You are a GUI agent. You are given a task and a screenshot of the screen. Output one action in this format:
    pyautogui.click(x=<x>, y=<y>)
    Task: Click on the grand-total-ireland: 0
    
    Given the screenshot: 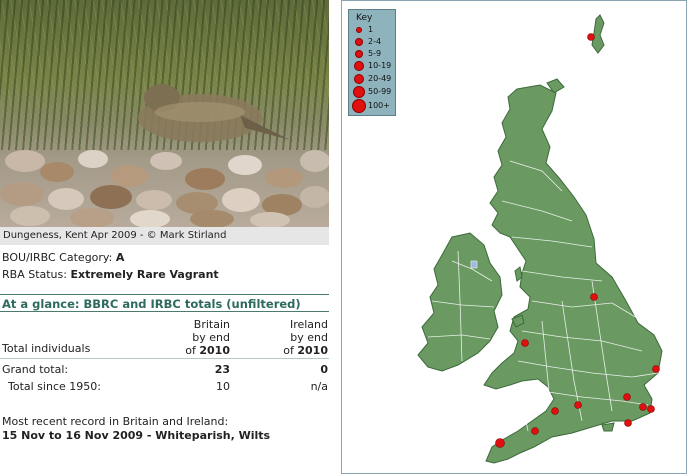 What is the action you would take?
    pyautogui.click(x=324, y=369)
    